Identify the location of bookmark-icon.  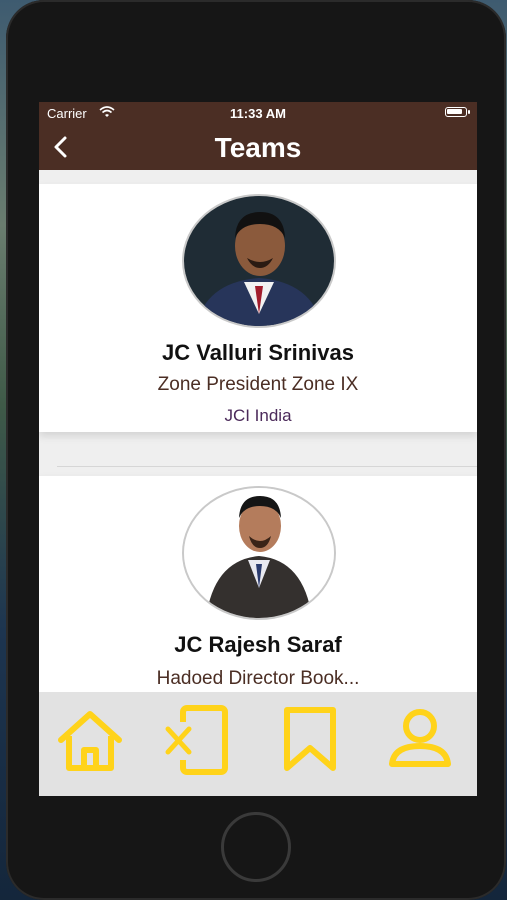
(310, 739).